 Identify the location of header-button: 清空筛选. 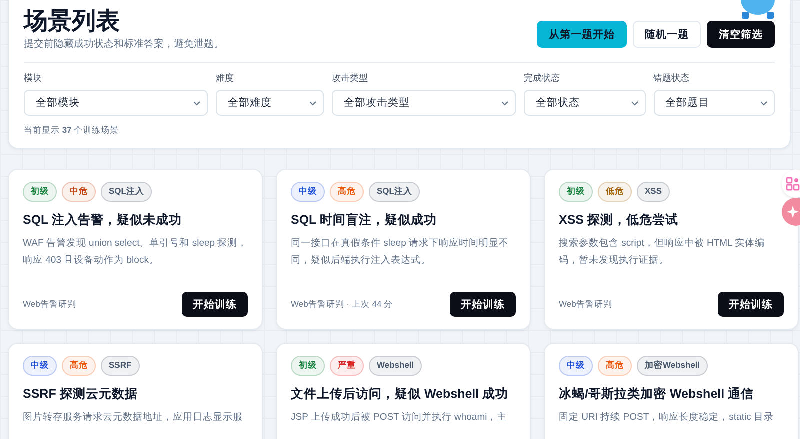
(741, 34).